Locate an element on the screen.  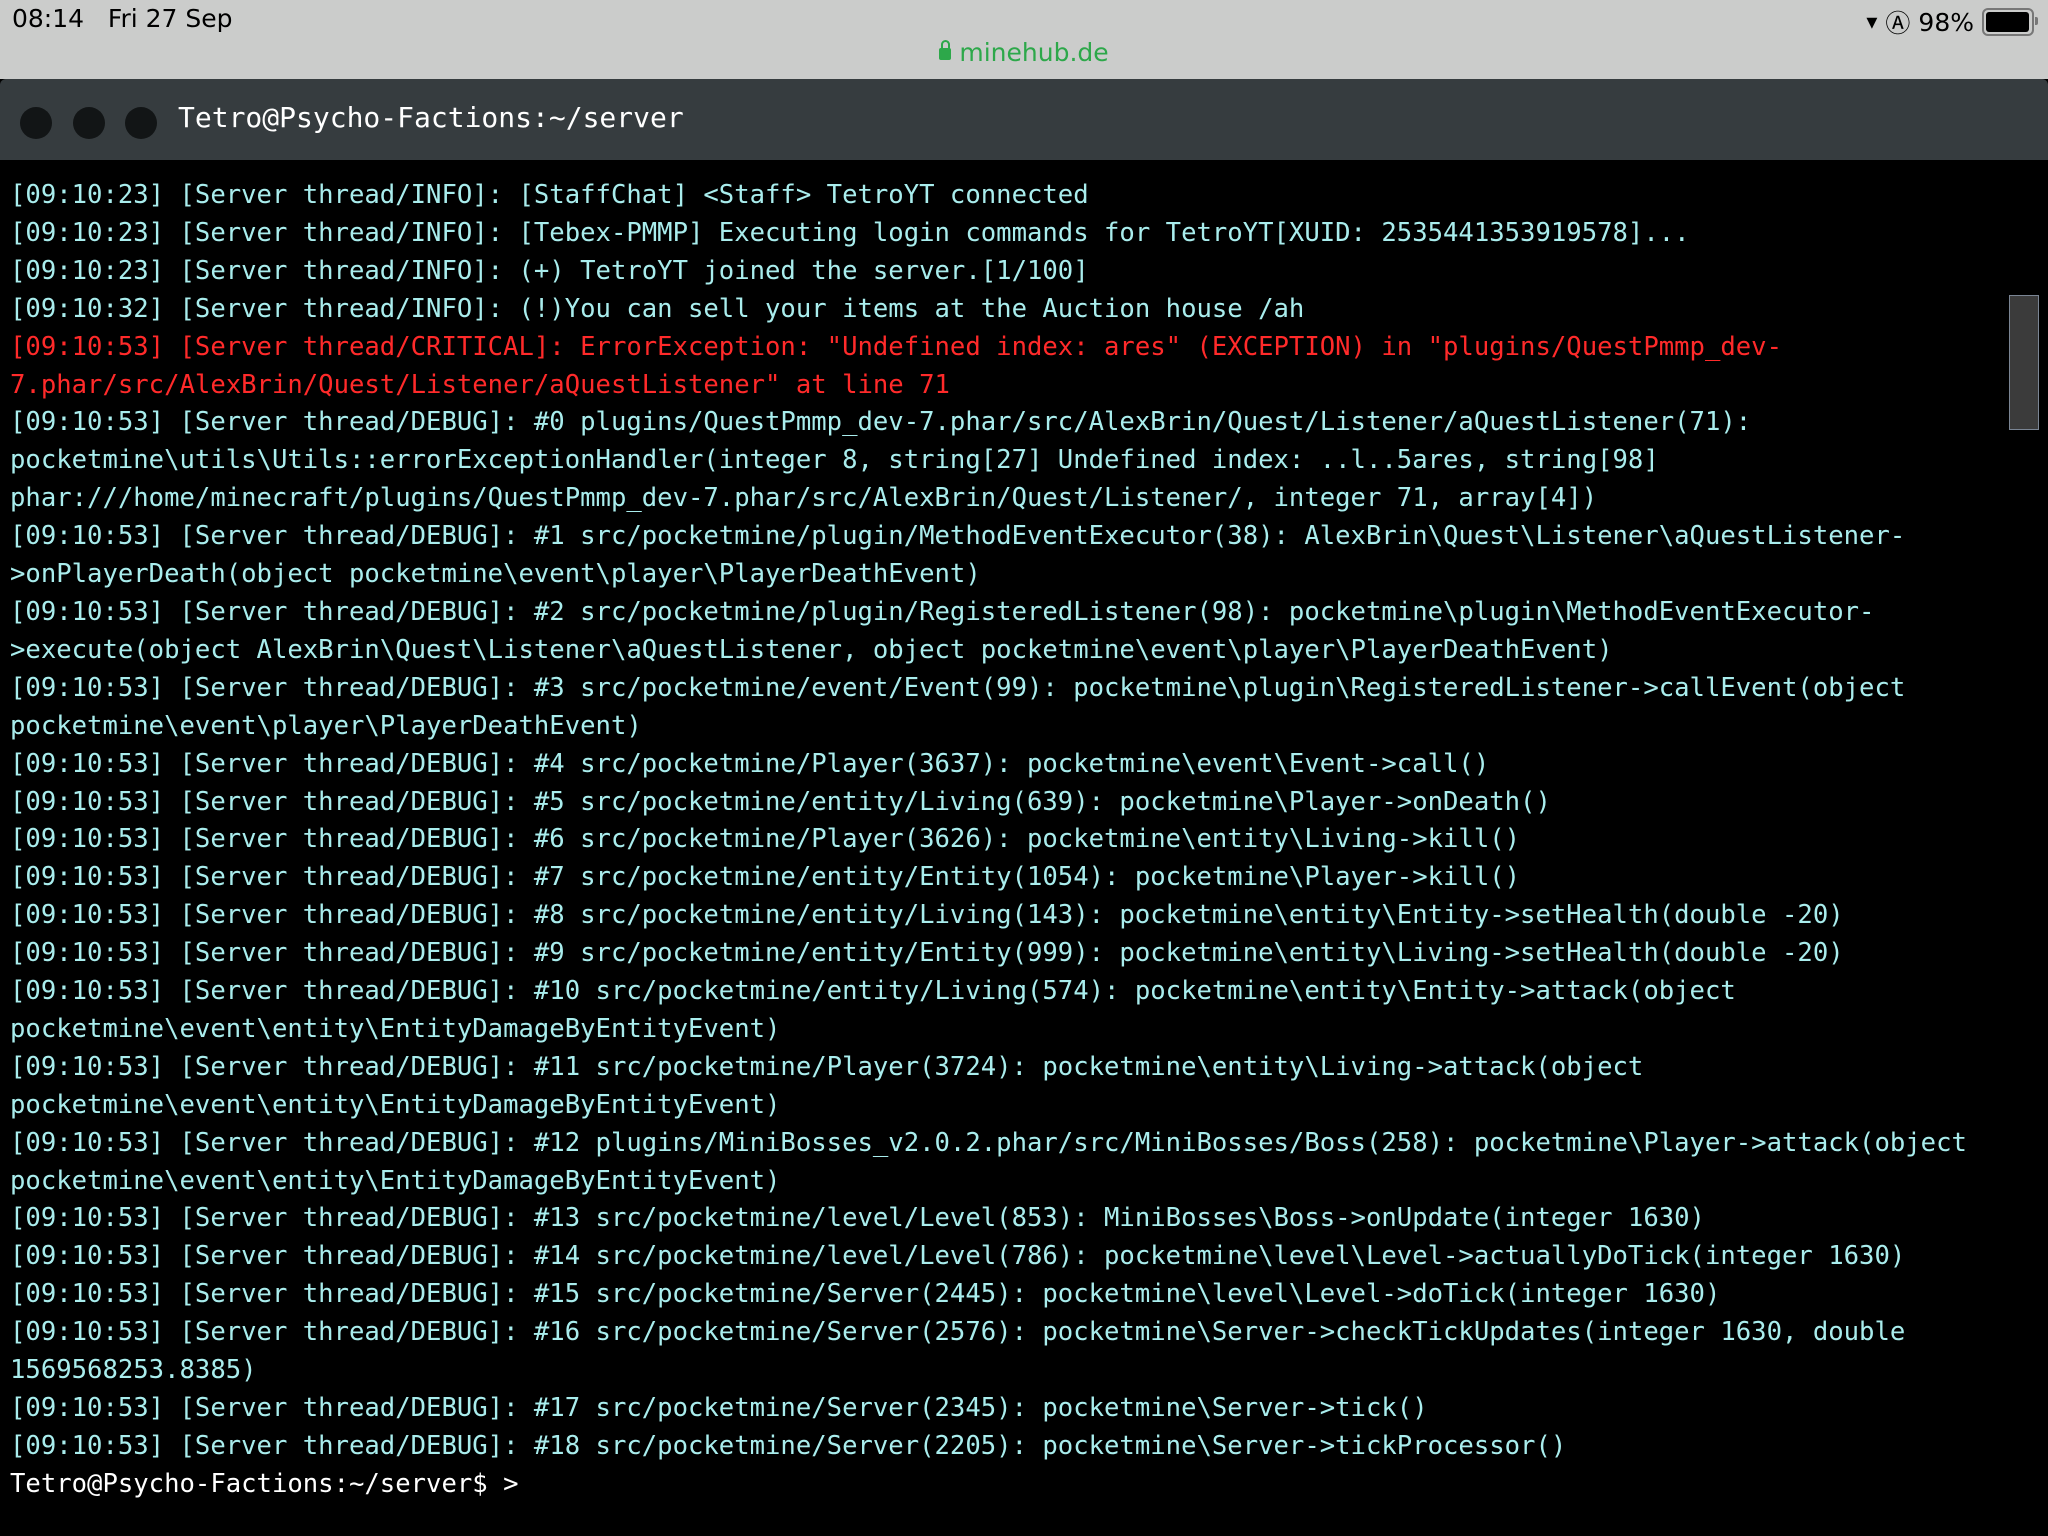
window-minimize-button is located at coordinates (89, 123).